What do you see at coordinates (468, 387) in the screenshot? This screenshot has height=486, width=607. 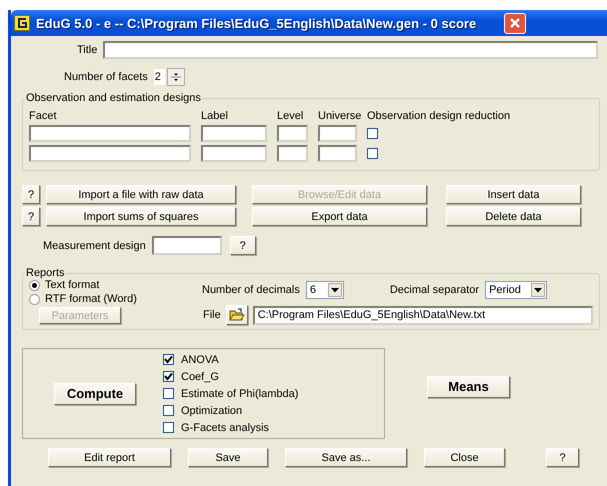 I see `means-button: Means` at bounding box center [468, 387].